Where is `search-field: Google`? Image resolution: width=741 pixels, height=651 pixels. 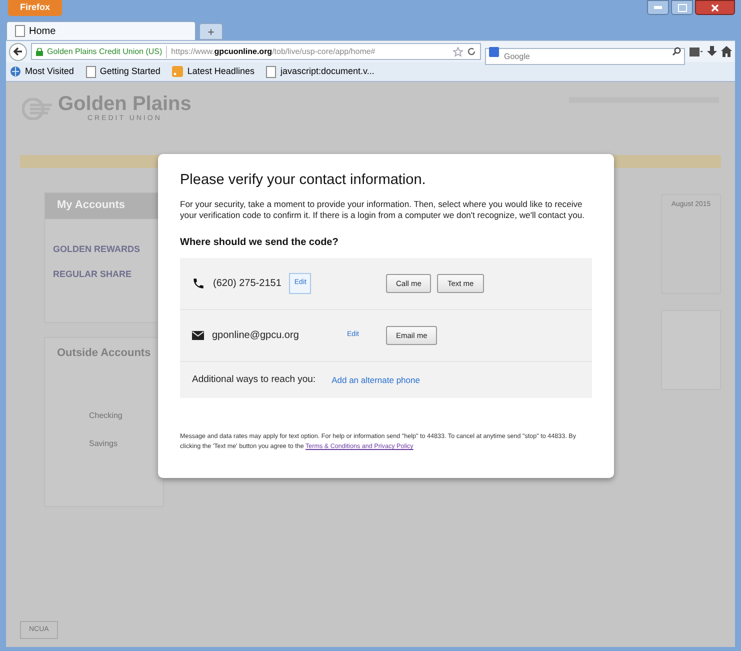
search-field: Google is located at coordinates (585, 56).